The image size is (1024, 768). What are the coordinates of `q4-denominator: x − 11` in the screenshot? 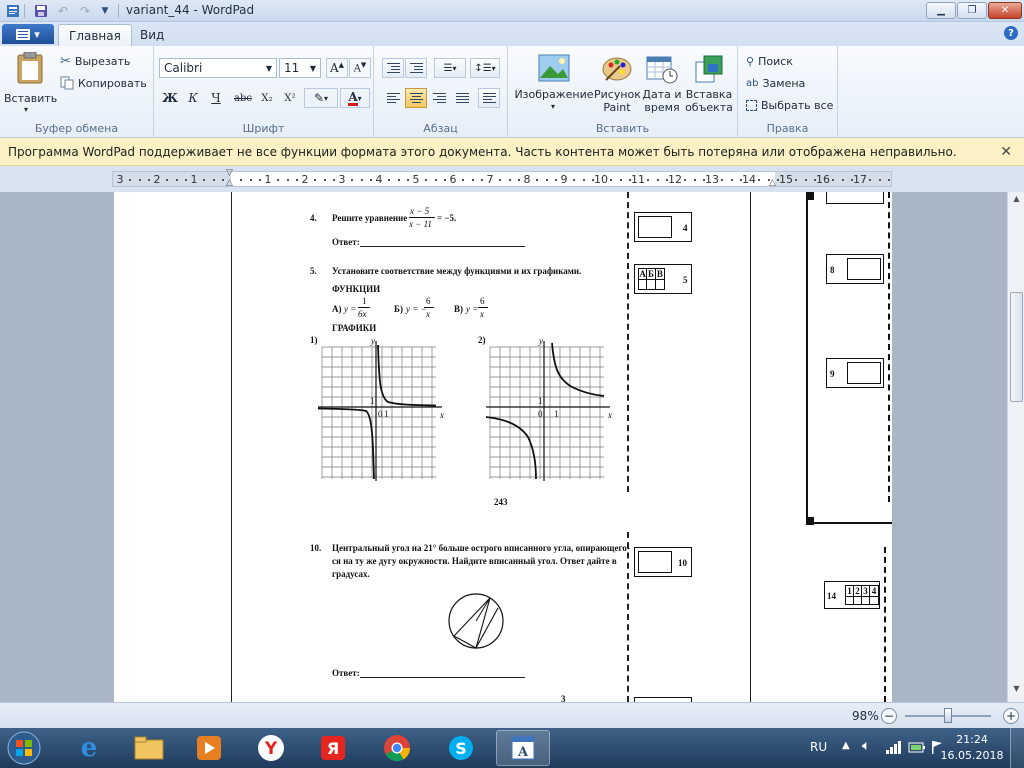 It's located at (420, 224).